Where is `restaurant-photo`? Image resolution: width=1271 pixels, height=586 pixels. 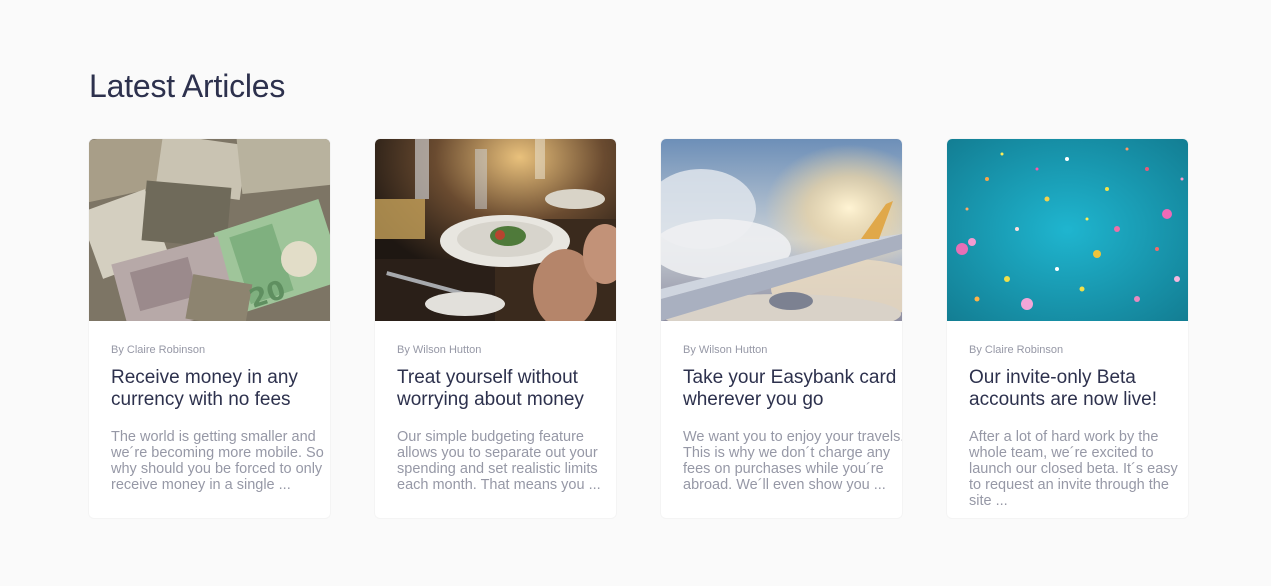
restaurant-photo is located at coordinates (495, 230).